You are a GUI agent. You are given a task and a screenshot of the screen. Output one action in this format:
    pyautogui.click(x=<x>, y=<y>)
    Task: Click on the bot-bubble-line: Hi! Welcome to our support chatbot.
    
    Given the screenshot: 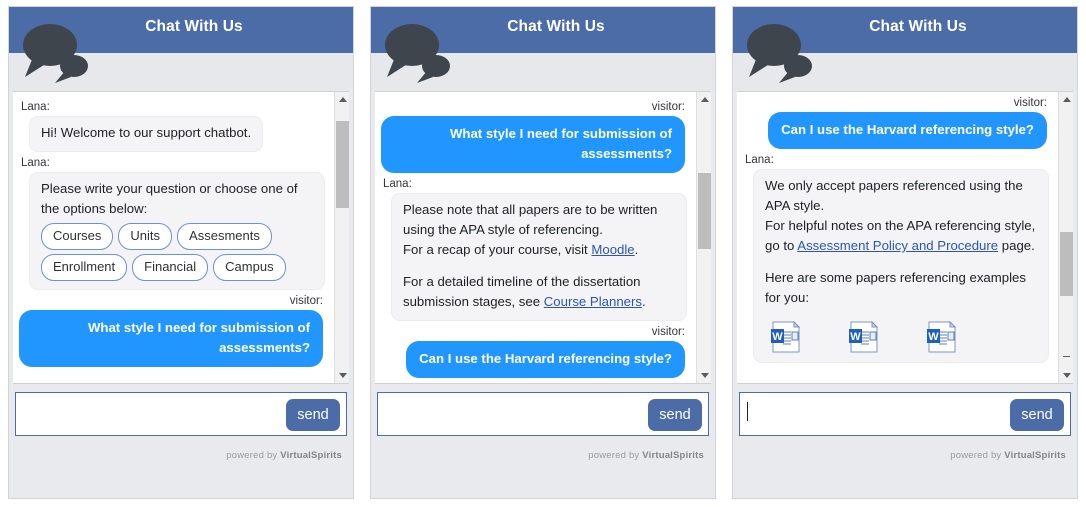 What is the action you would take?
    pyautogui.click(x=146, y=132)
    